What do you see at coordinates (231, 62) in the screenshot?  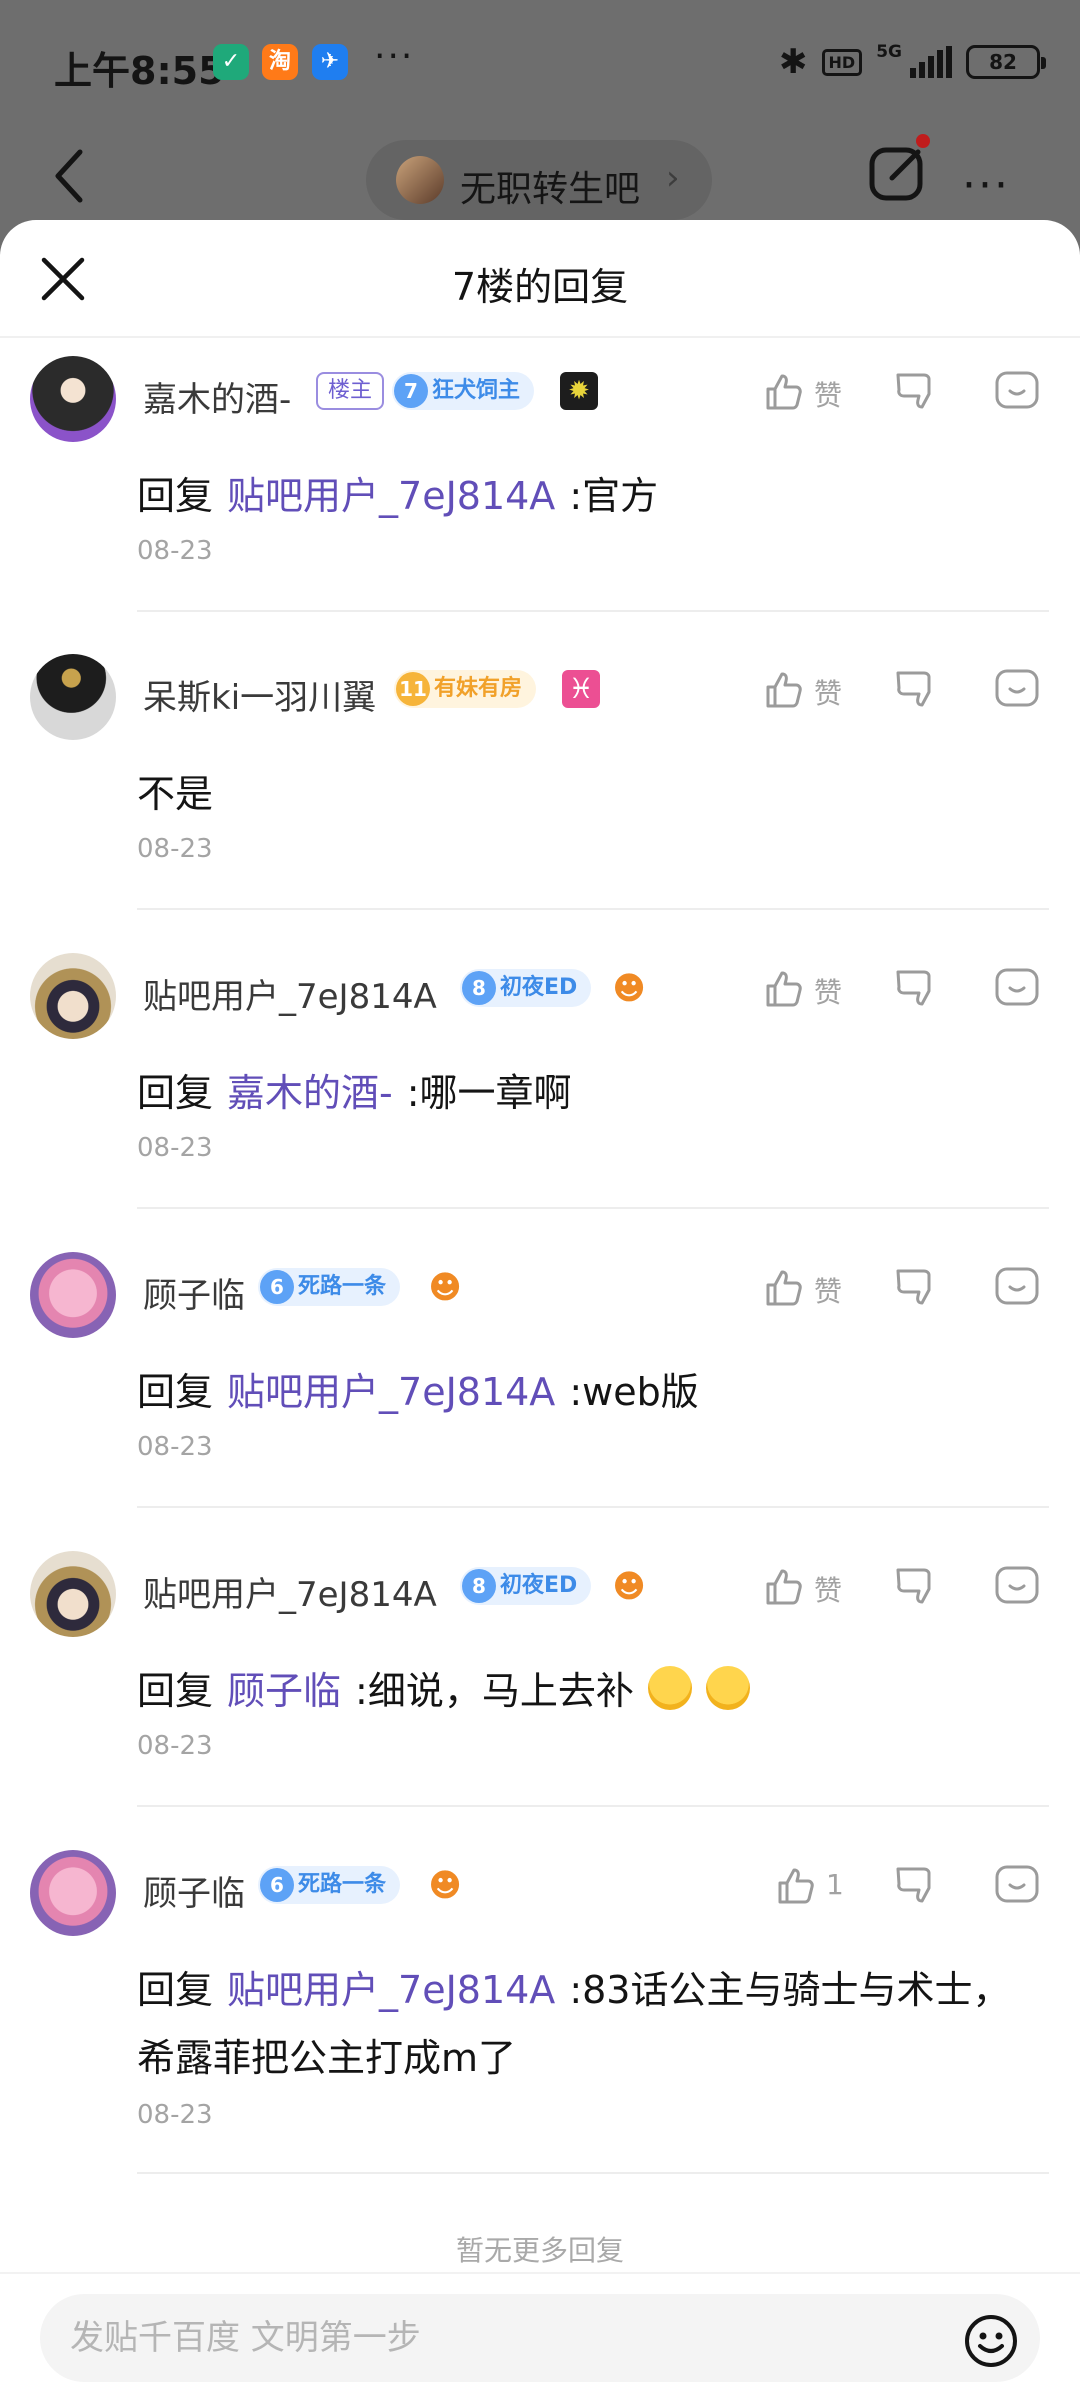 I see `shield-app-icon: ✓` at bounding box center [231, 62].